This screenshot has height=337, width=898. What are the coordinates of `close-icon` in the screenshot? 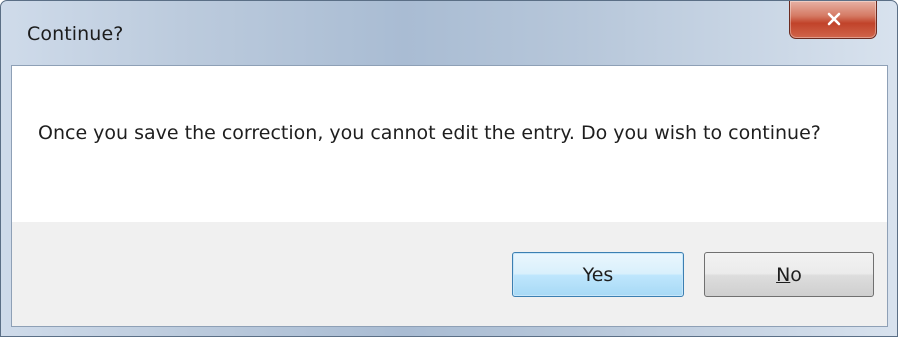 It's located at (834, 19).